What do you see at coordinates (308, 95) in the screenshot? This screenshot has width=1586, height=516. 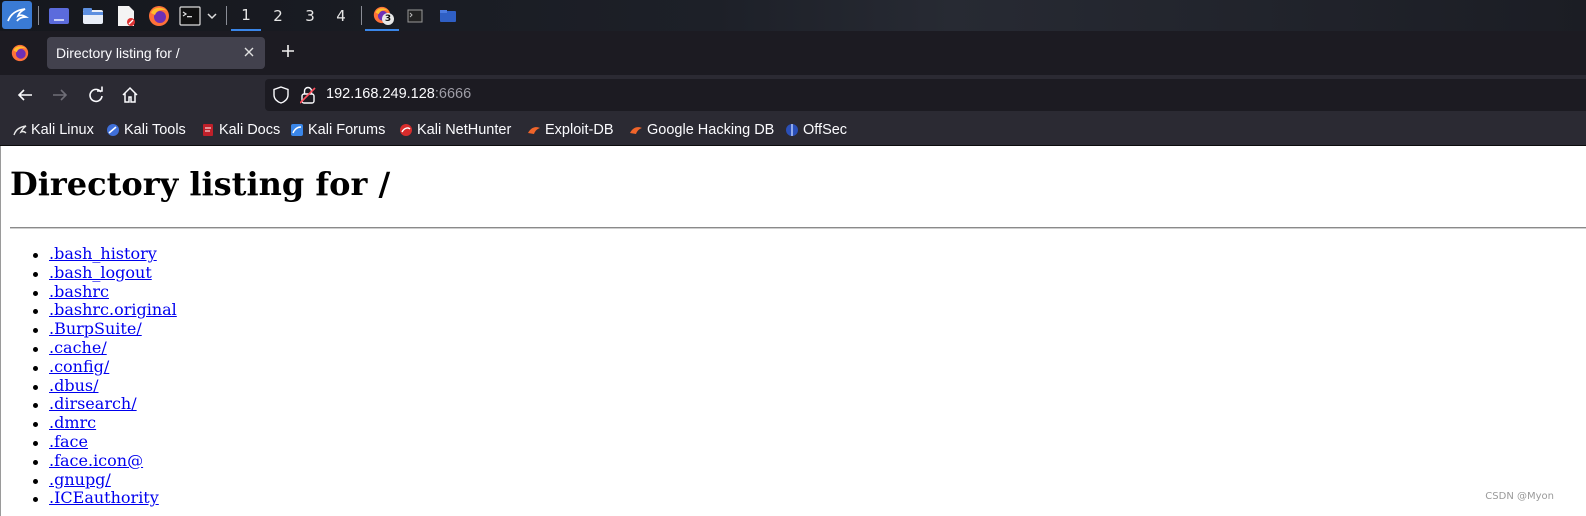 I see `insecure-lock-icon` at bounding box center [308, 95].